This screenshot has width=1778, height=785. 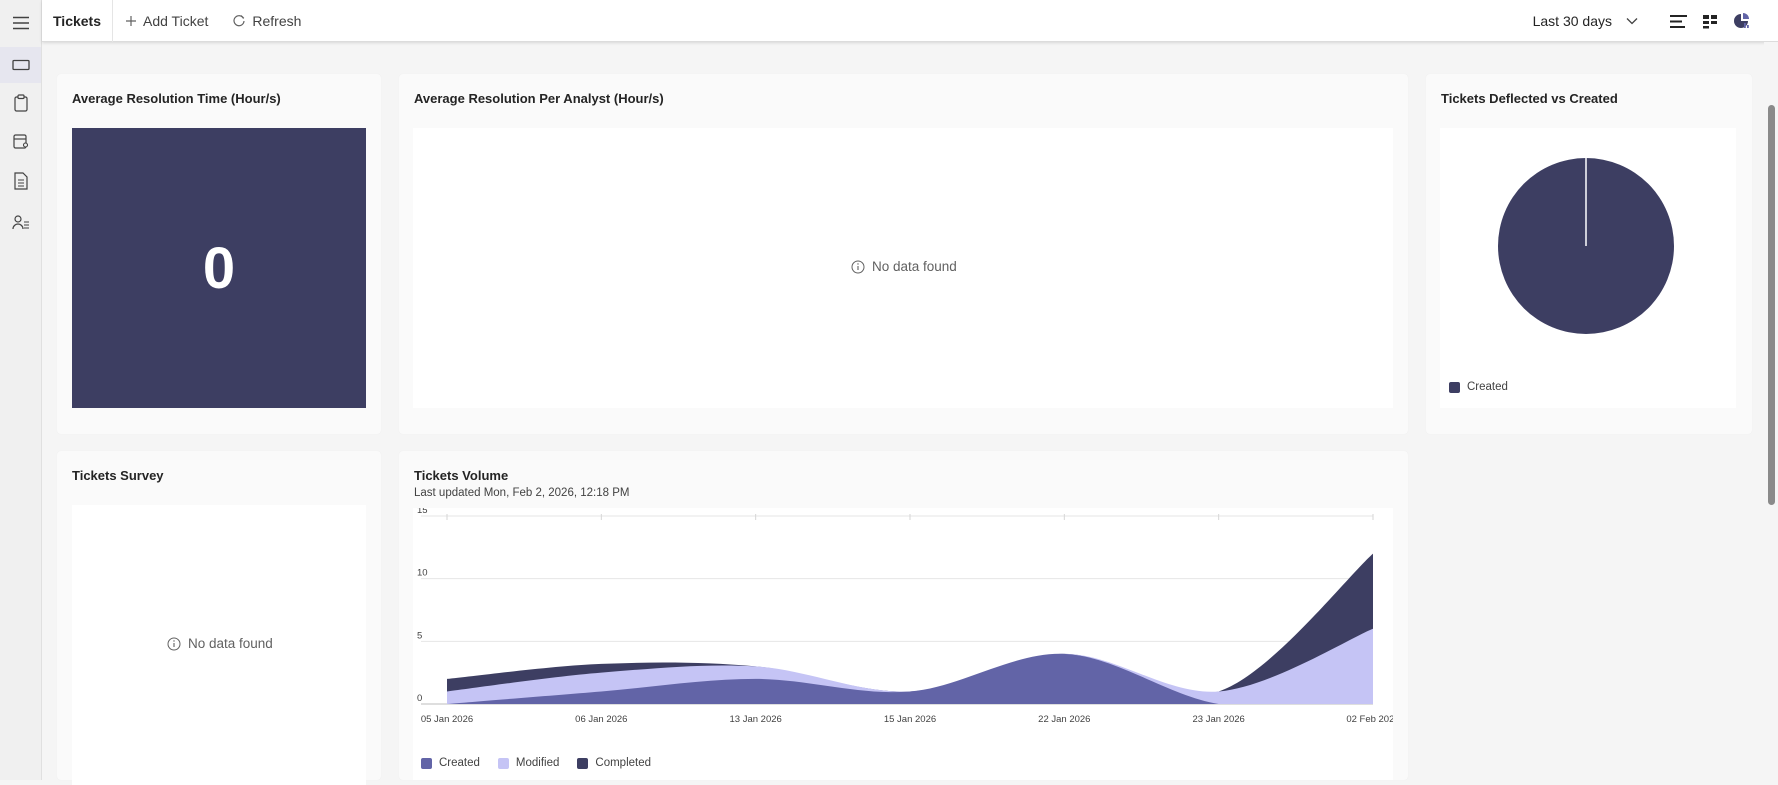 I want to click on x-tick-label: 02 Feb 2026, so click(x=1369, y=719).